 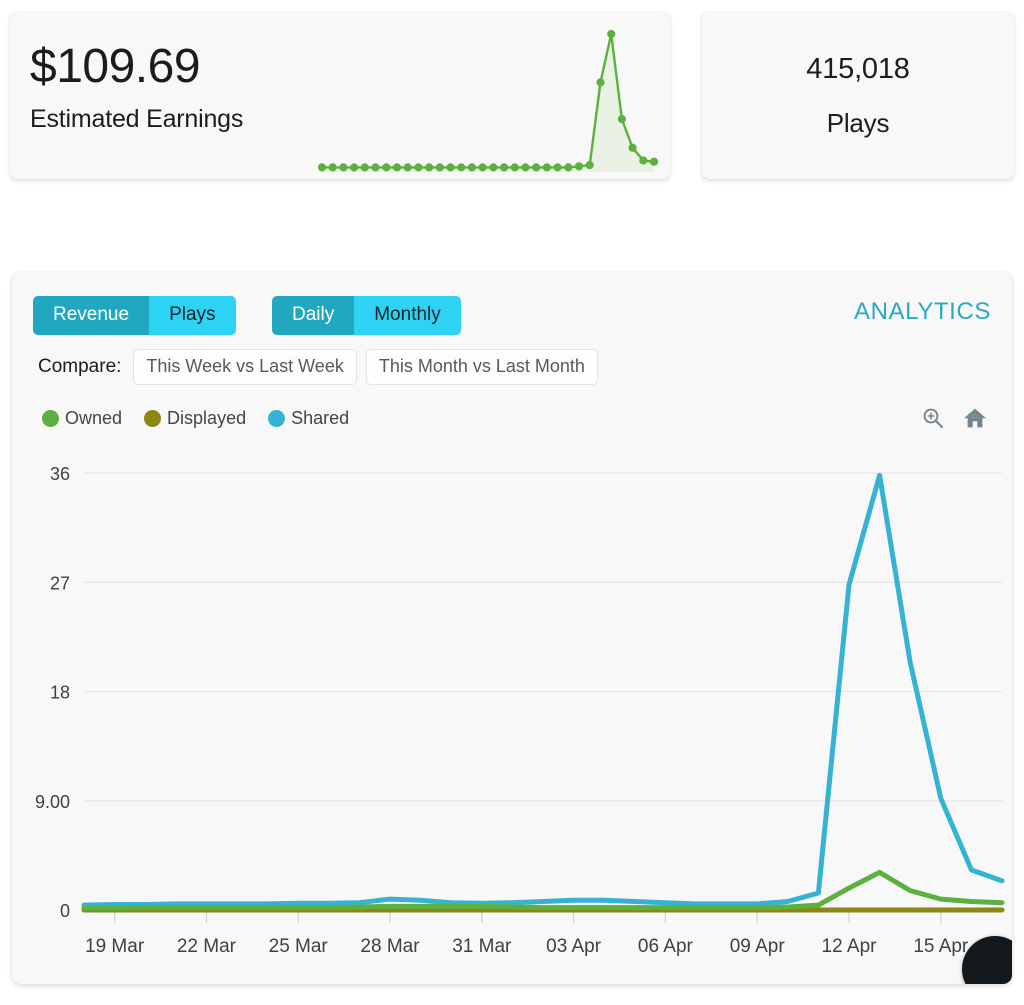 What do you see at coordinates (922, 311) in the screenshot?
I see `analytics-title: ANALYTICS` at bounding box center [922, 311].